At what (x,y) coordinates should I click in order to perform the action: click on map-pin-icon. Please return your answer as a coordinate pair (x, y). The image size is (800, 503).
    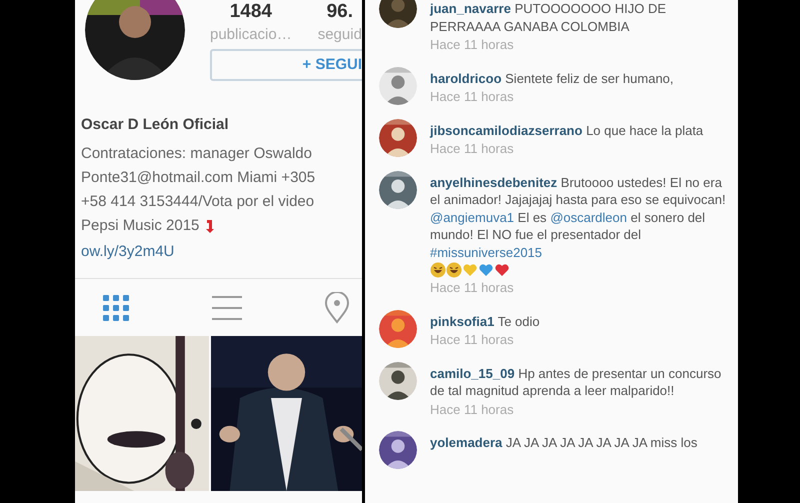
    Looking at the image, I should click on (337, 308).